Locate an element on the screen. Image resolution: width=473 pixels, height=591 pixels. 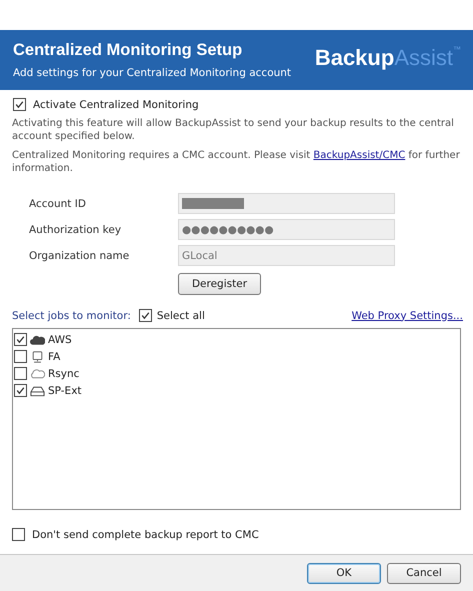
logo-text: Backup is located at coordinates (354, 58).